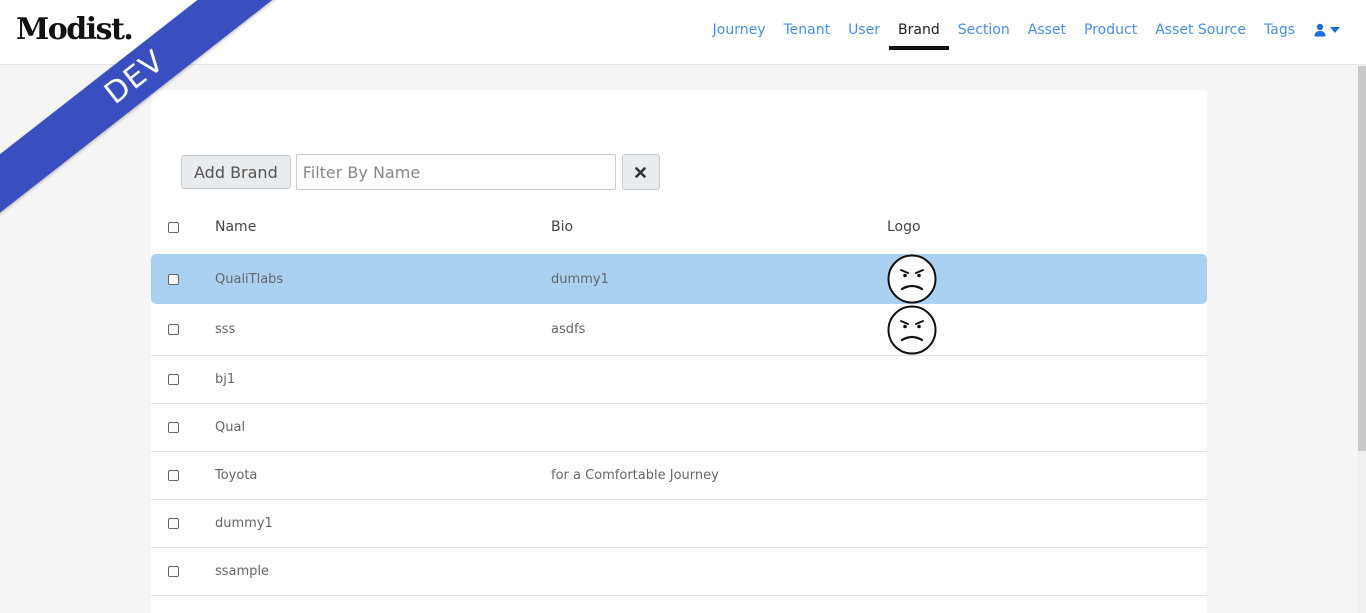 The width and height of the screenshot is (1366, 613). What do you see at coordinates (244, 523) in the screenshot?
I see `brand-name-cell: dummy1` at bounding box center [244, 523].